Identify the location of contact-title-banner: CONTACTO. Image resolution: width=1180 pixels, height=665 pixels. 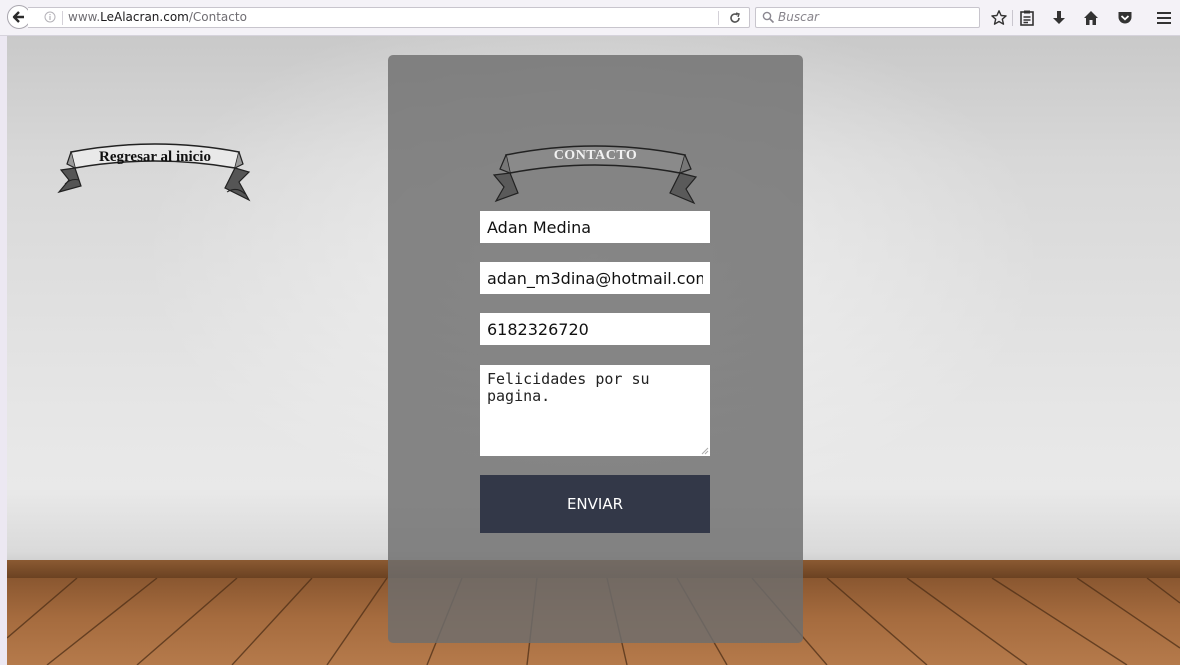
(593, 171).